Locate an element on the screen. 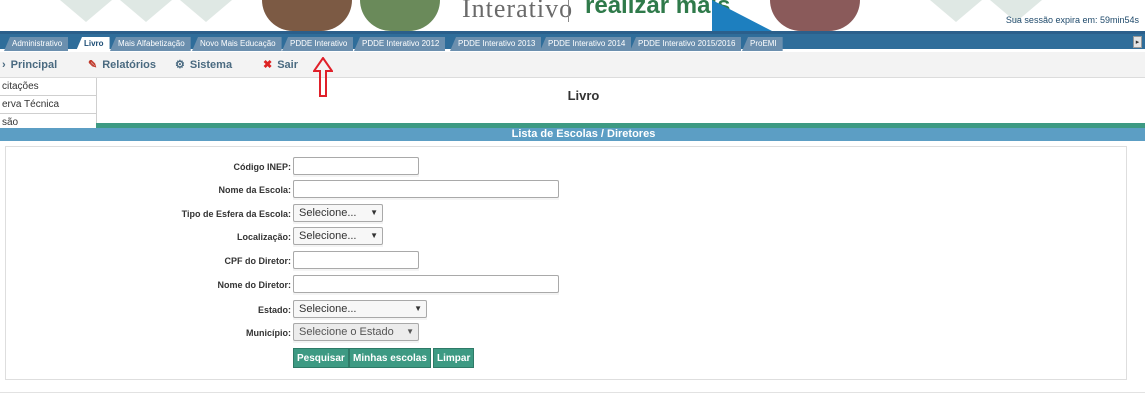 Image resolution: width=1145 pixels, height=401 pixels. side-menu: citações erva Técnica são is located at coordinates (48, 105).